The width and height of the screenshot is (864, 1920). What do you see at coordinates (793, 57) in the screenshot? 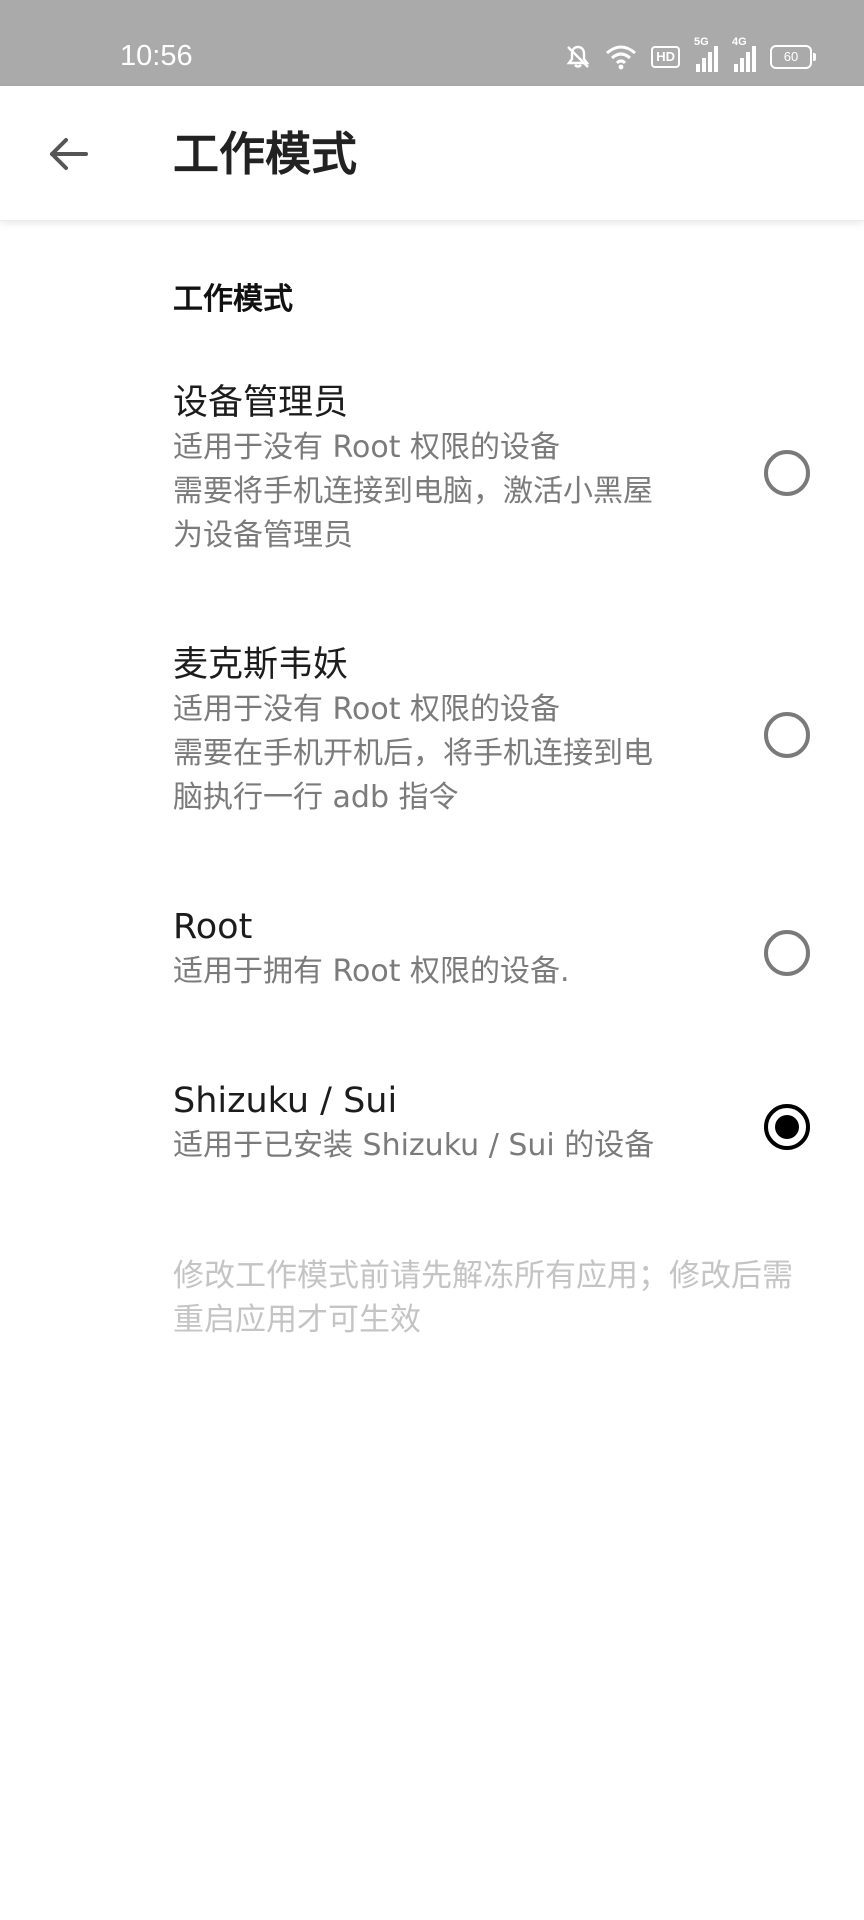
I see `battery-icon: 60` at bounding box center [793, 57].